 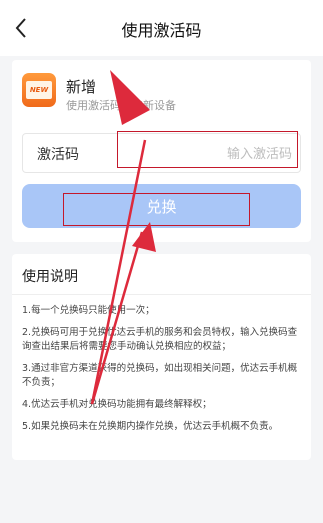 I want to click on new-device-logo: NEW, so click(x=39, y=90).